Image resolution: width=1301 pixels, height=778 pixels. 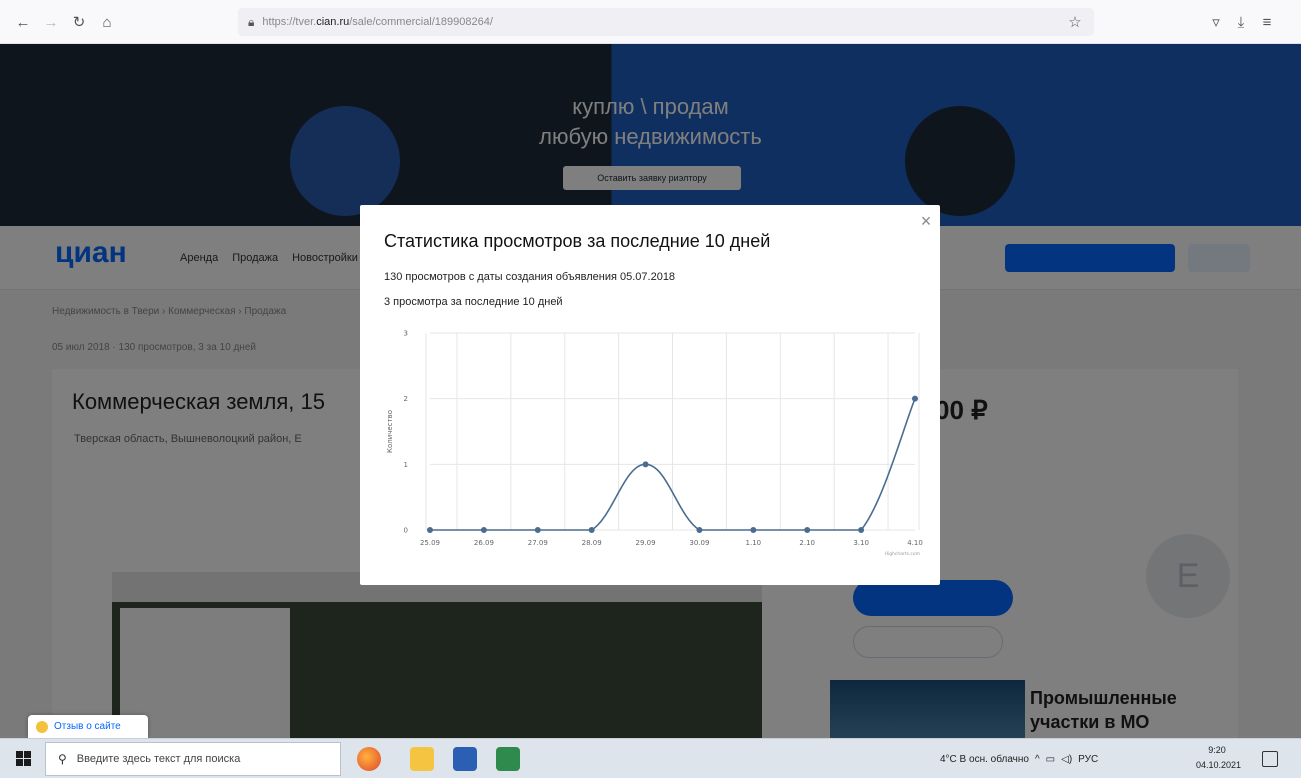 What do you see at coordinates (1088, 759) in the screenshot?
I see `language-indicator: РУС` at bounding box center [1088, 759].